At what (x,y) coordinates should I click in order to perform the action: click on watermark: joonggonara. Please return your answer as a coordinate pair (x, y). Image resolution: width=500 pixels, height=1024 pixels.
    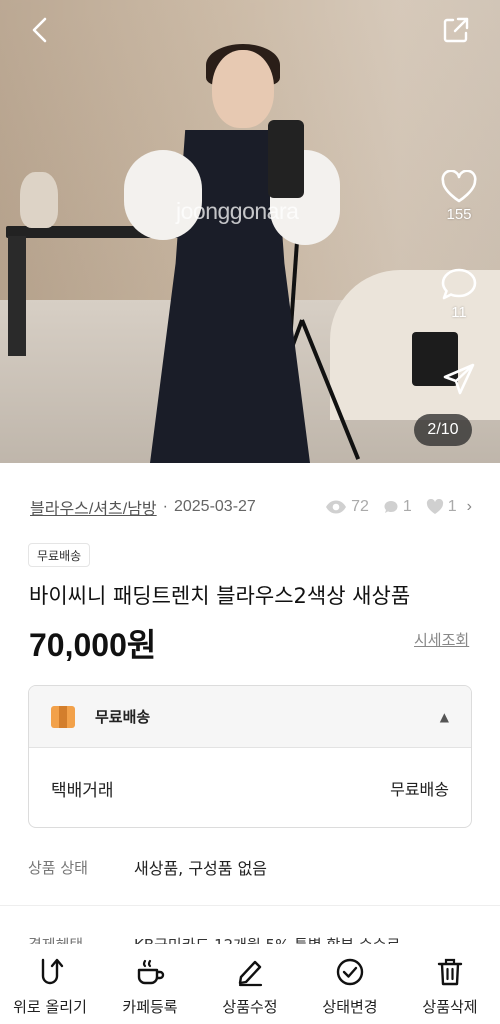
    Looking at the image, I should click on (237, 211).